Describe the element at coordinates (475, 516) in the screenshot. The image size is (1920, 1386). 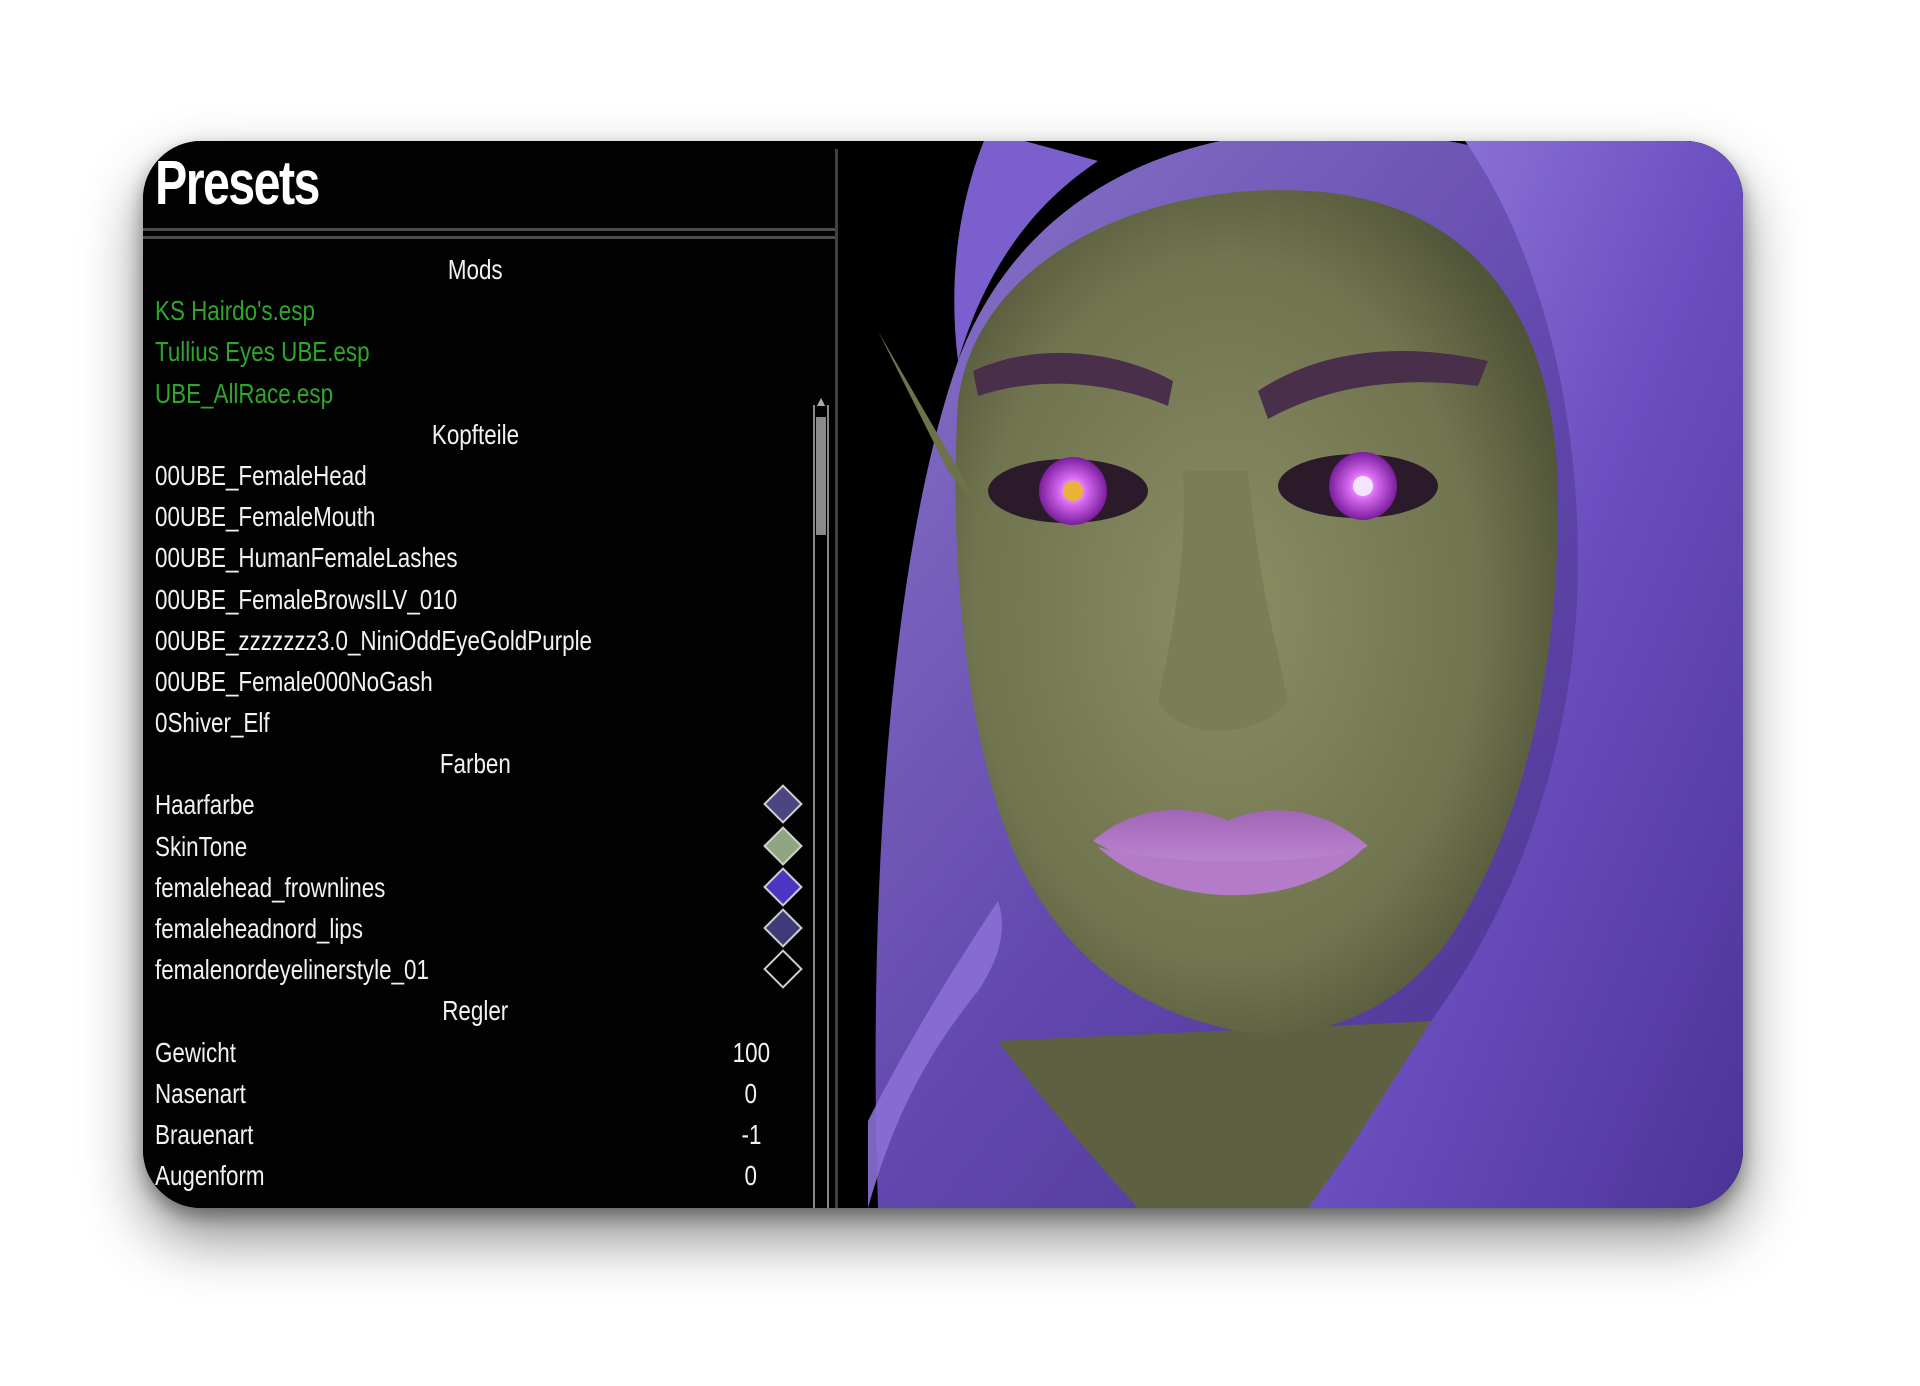
I see `headpart-item: 00UBE_FemaleMouth` at that location.